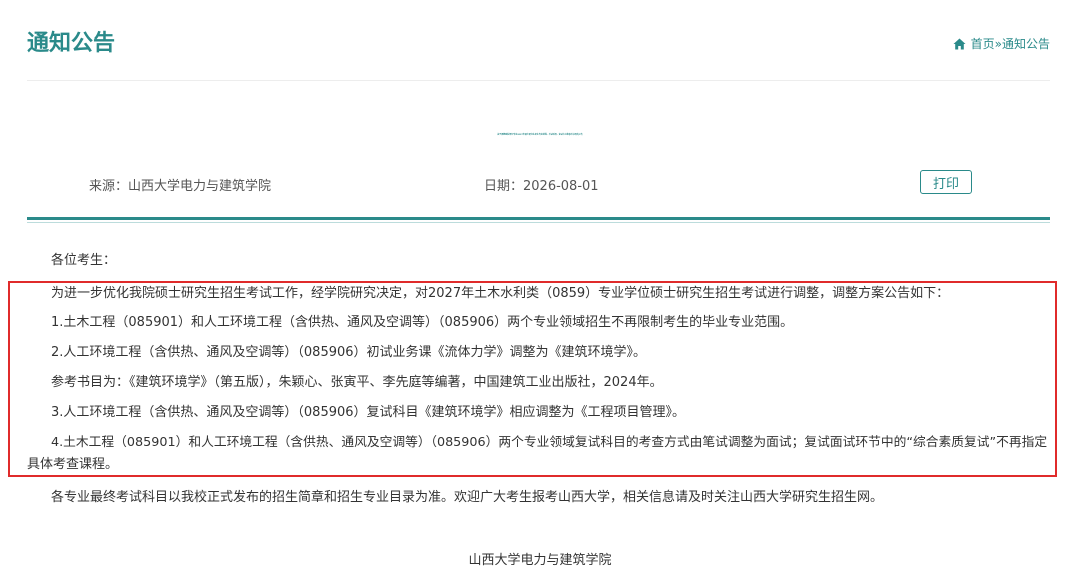 The height and width of the screenshot is (581, 1080). What do you see at coordinates (180, 186) in the screenshot?
I see `article-source: 来源：山西大学电力与建筑学院` at bounding box center [180, 186].